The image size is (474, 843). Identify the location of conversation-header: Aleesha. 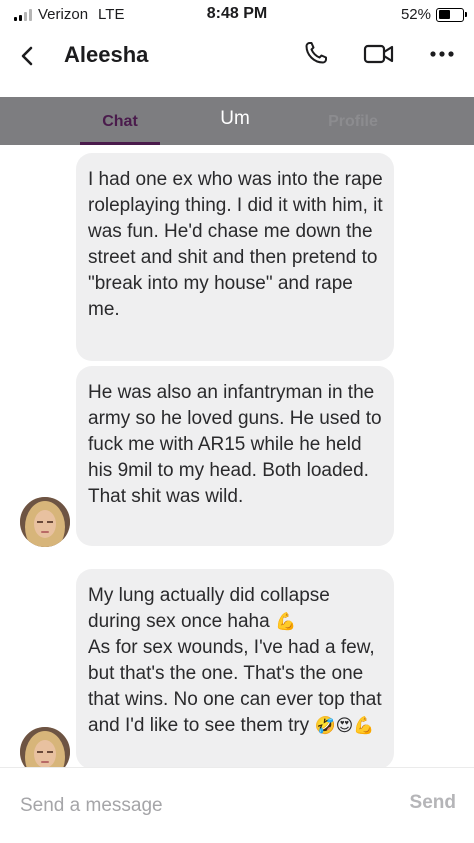
(237, 63).